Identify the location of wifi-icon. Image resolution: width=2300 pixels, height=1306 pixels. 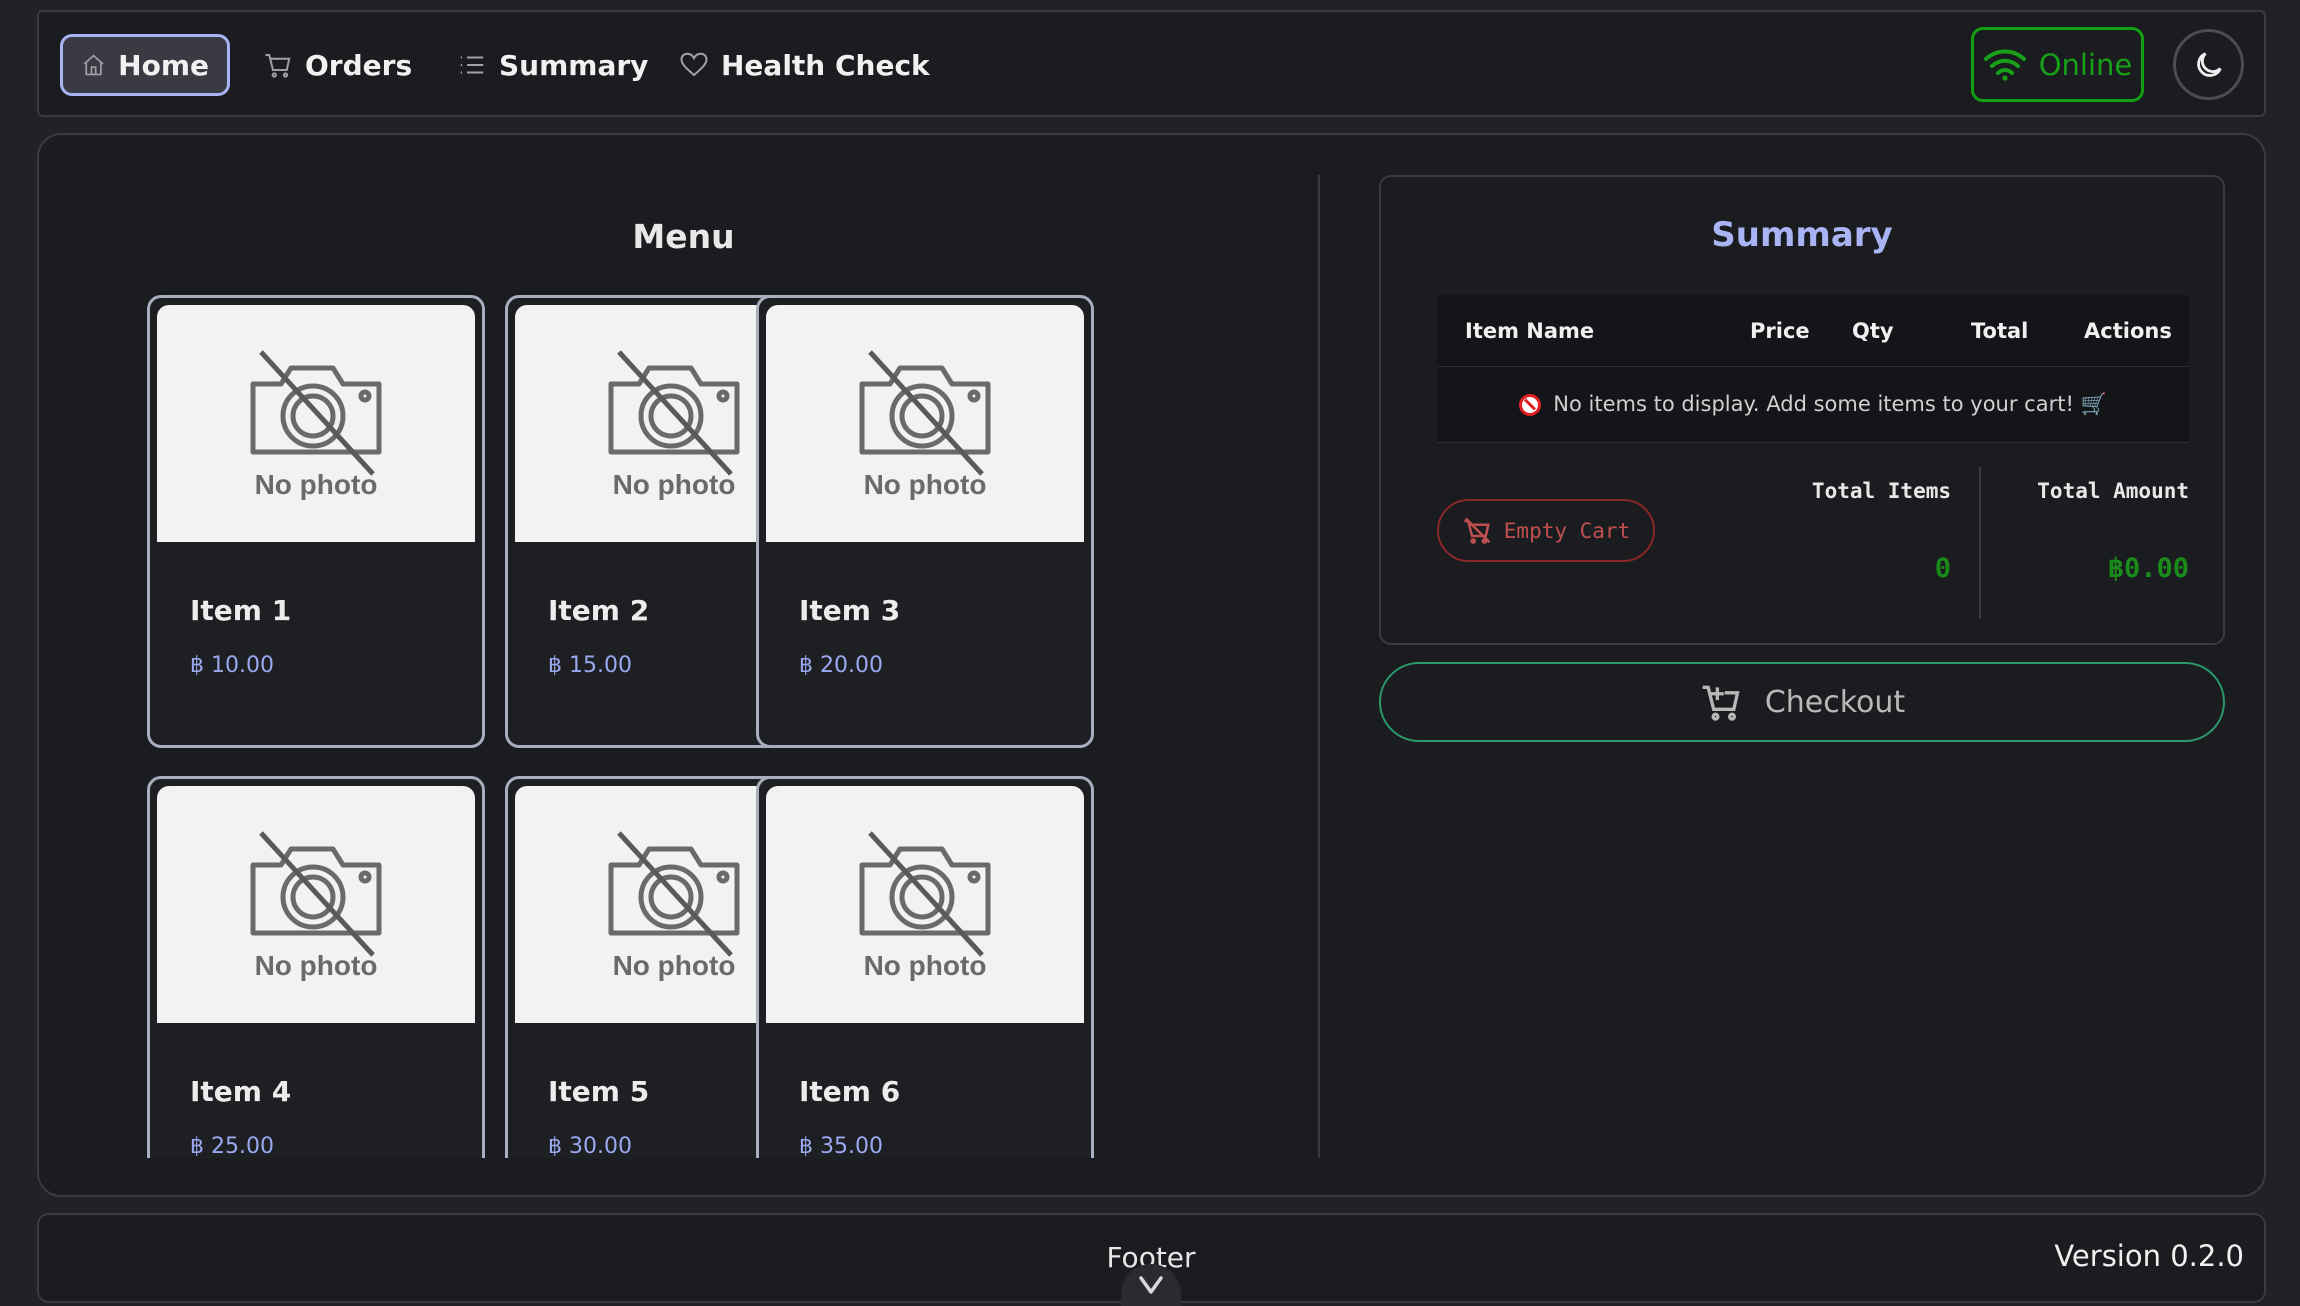
(2004, 65).